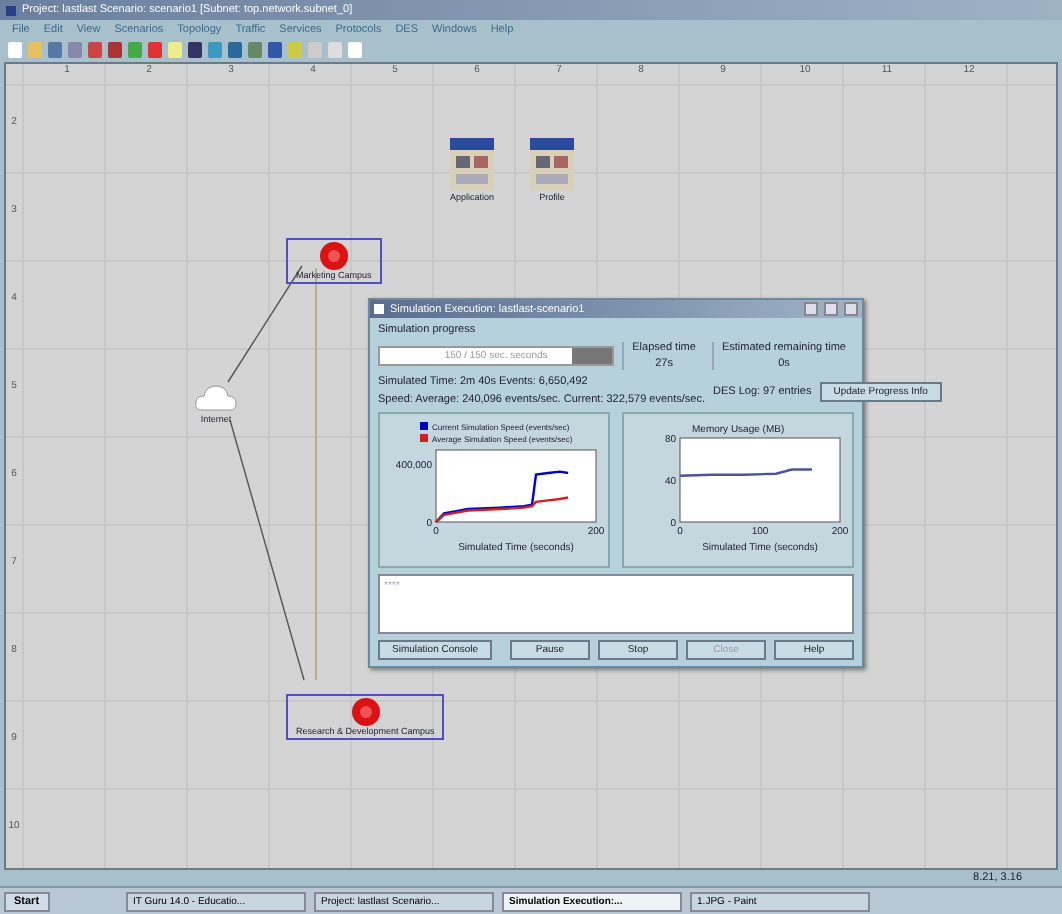 This screenshot has height=914, width=1062. What do you see at coordinates (745, 472) in the screenshot?
I see `series-line` at bounding box center [745, 472].